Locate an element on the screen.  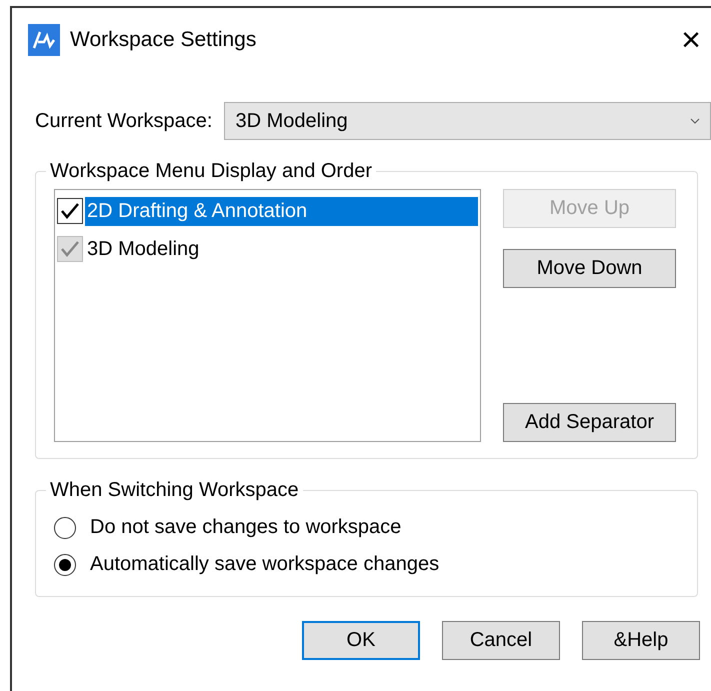
group-title: Workspace Menu Display and Order is located at coordinates (211, 171).